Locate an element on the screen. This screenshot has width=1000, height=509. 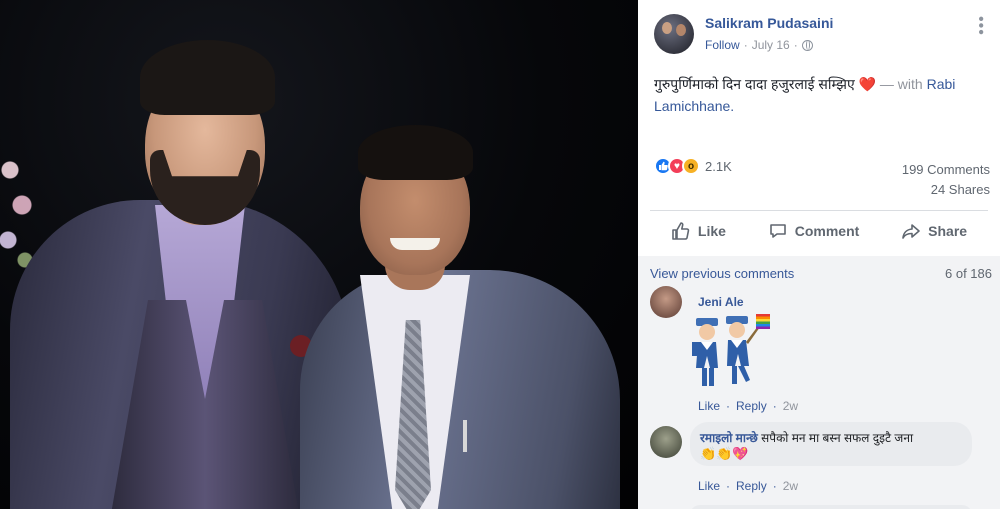
globe-icon is located at coordinates (807, 45).